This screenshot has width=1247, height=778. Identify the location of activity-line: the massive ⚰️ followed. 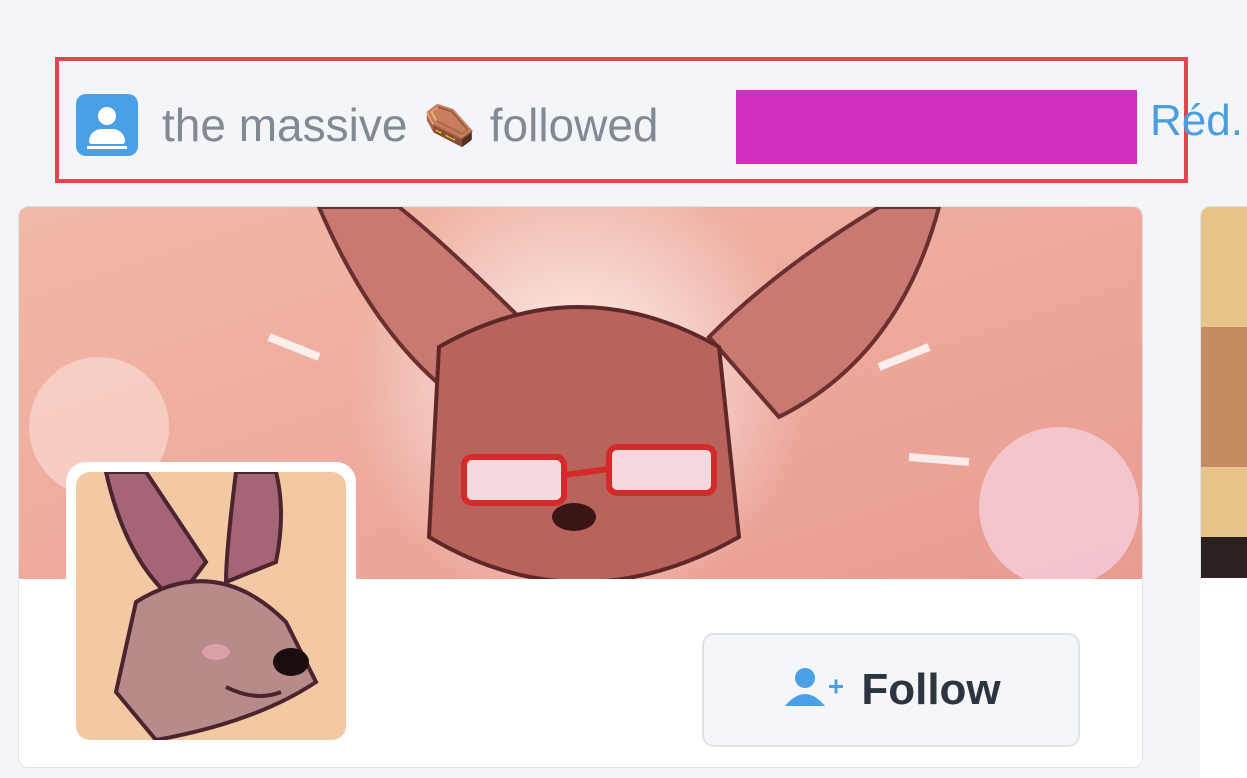
(367, 125).